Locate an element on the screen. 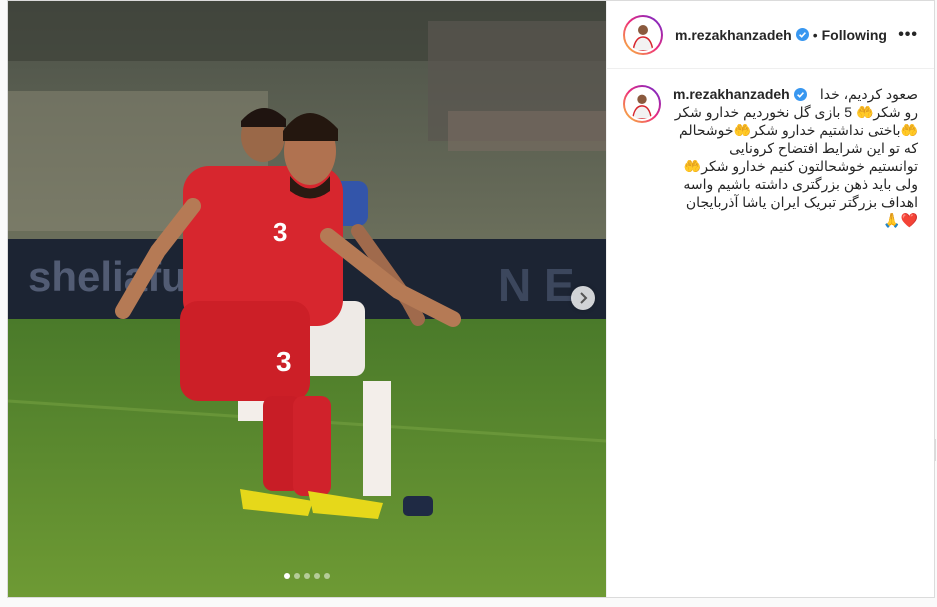  carousel-next-button is located at coordinates (583, 298).